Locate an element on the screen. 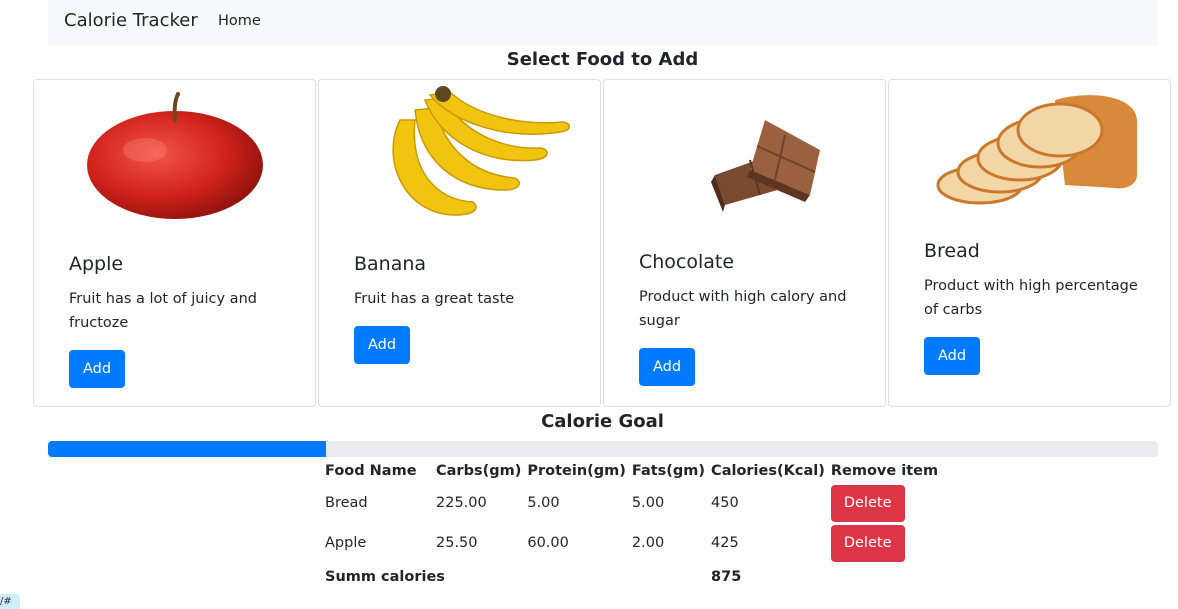 This screenshot has width=1178, height=609. sum-row: Summ calories 875 is located at coordinates (631, 576).